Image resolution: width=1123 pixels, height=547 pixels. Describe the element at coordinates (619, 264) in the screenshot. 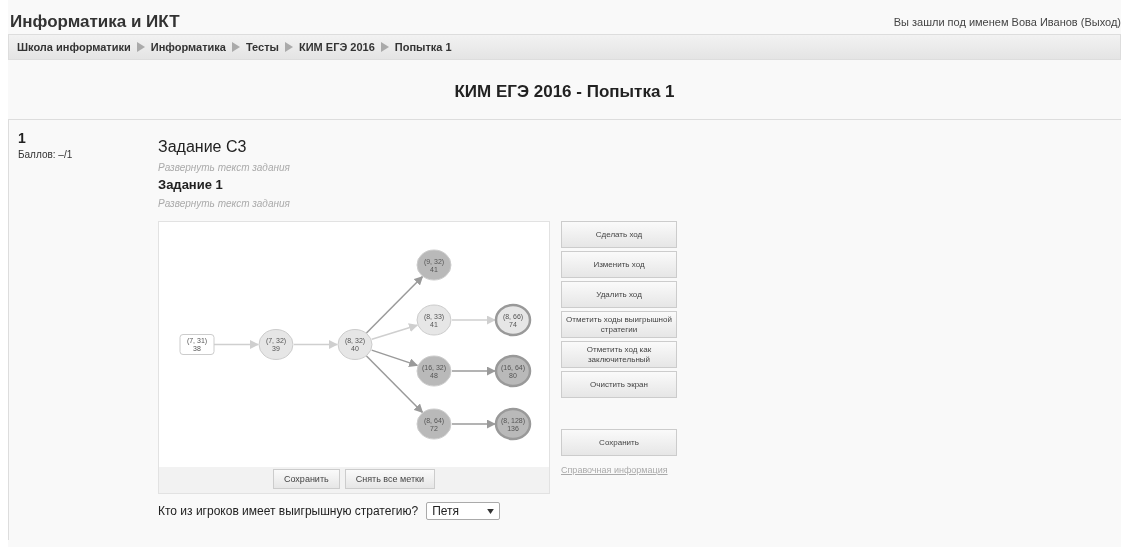

I see `action-button: Изменить ход` at that location.